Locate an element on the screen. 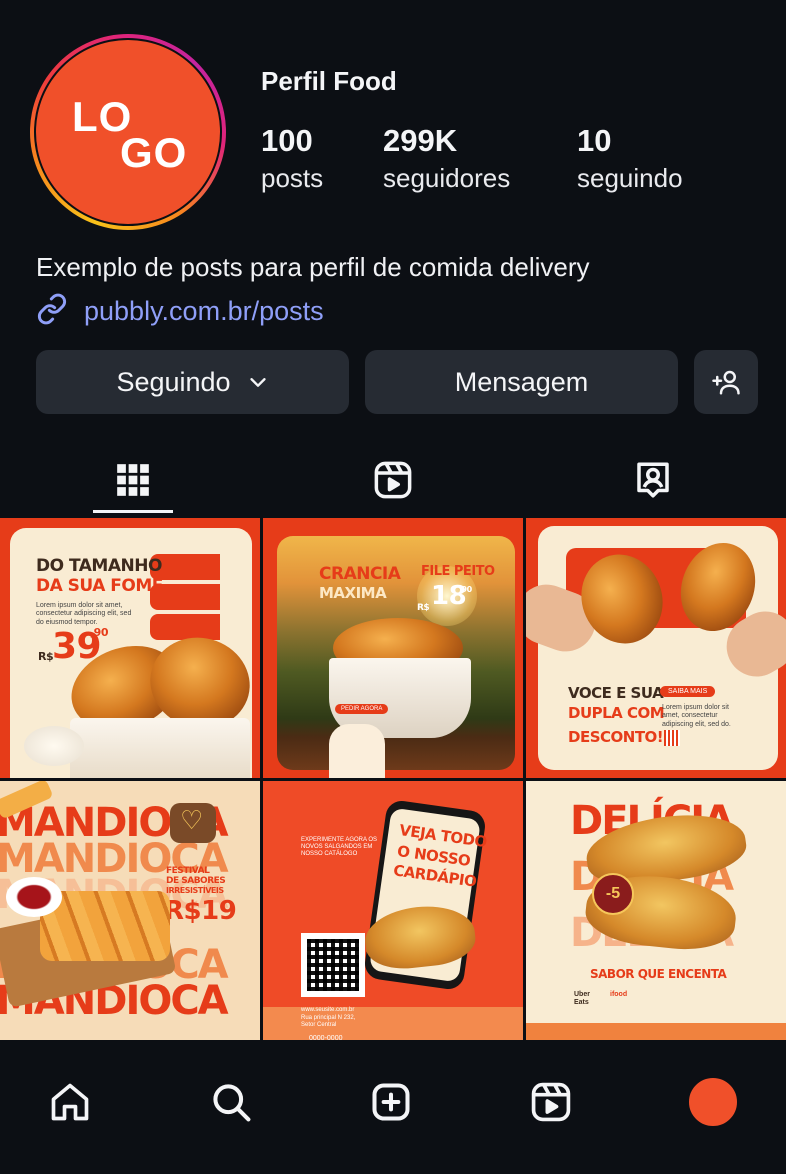 Image resolution: width=786 pixels, height=1174 pixels. chevron-down-icon is located at coordinates (258, 382).